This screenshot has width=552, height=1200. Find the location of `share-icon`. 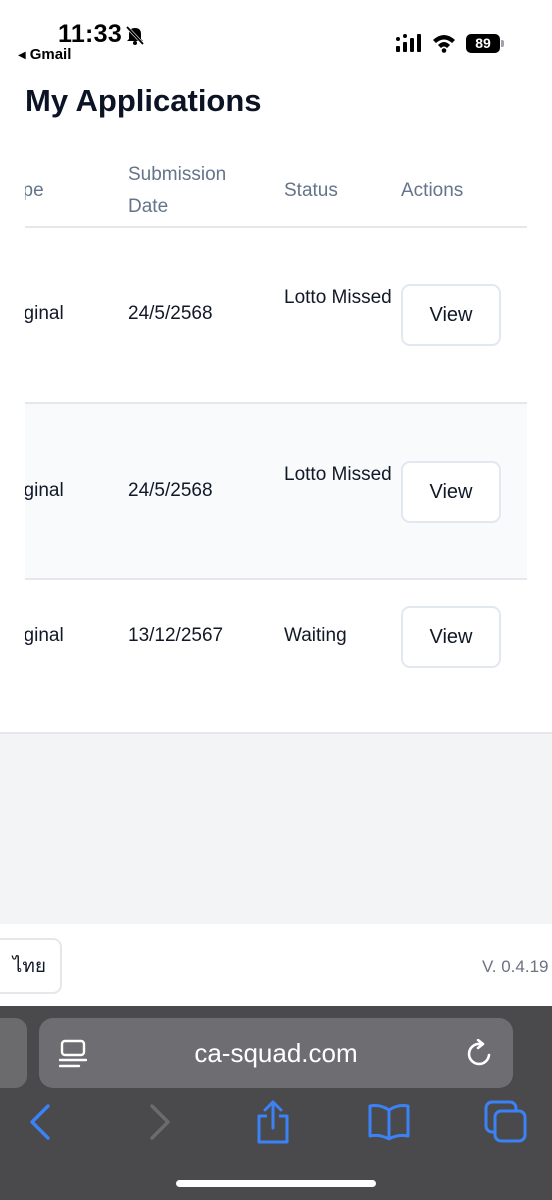

share-icon is located at coordinates (273, 1122).